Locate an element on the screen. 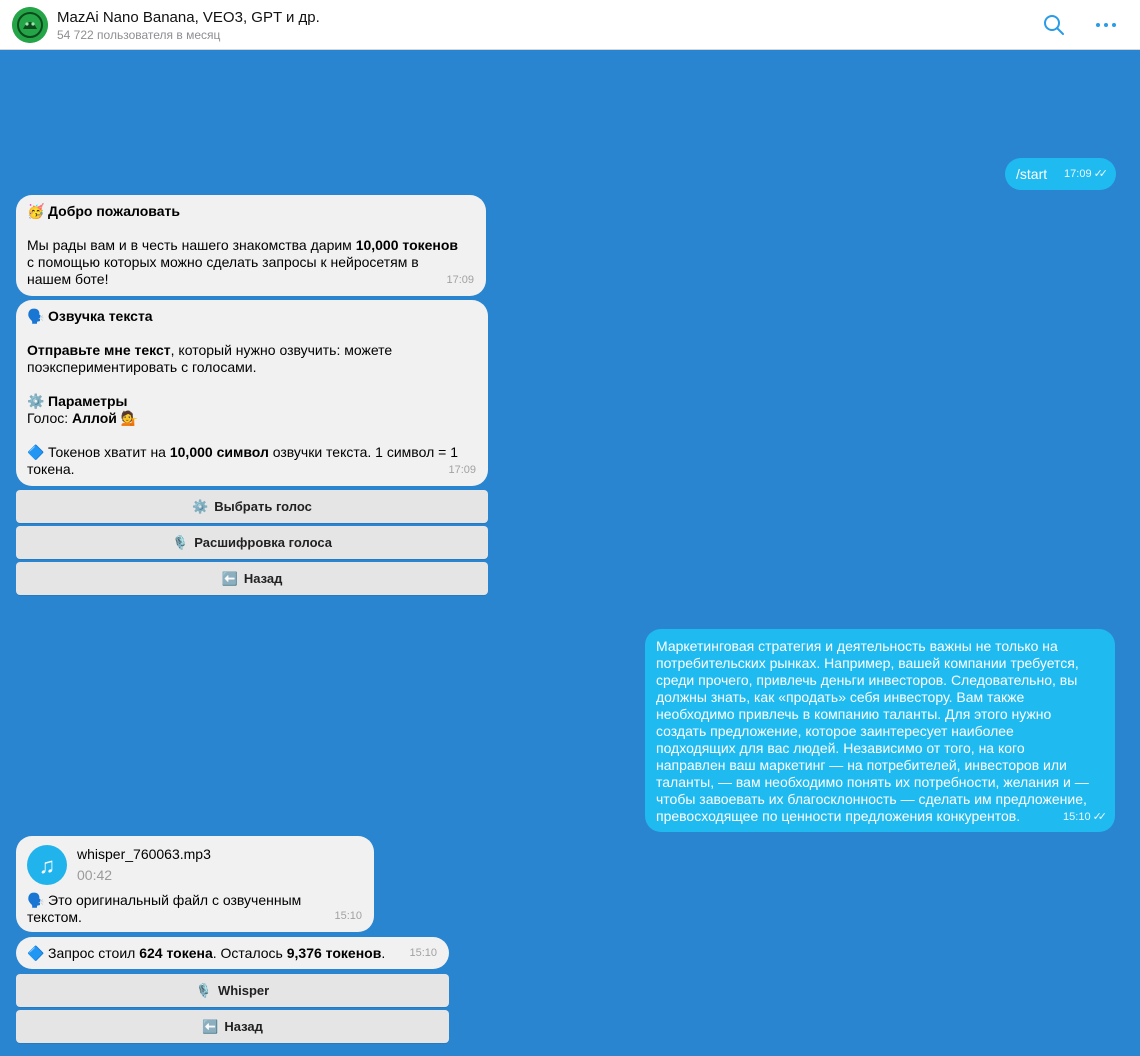 This screenshot has width=1140, height=1056. message-text: Это оригинальный файл с озвученным is located at coordinates (175, 900).